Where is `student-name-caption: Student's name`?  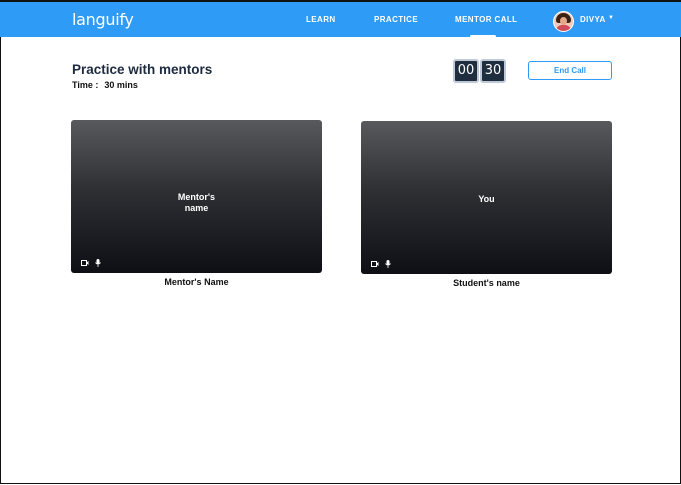
student-name-caption: Student's name is located at coordinates (486, 283).